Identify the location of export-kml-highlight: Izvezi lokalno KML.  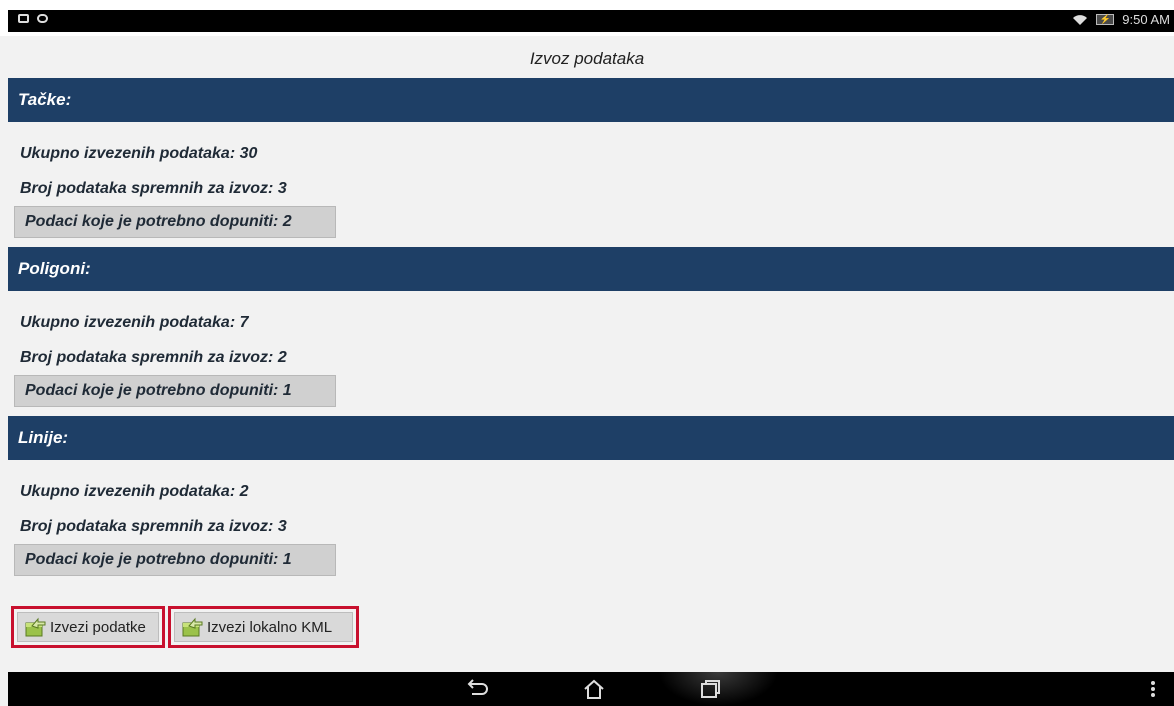
(263, 627).